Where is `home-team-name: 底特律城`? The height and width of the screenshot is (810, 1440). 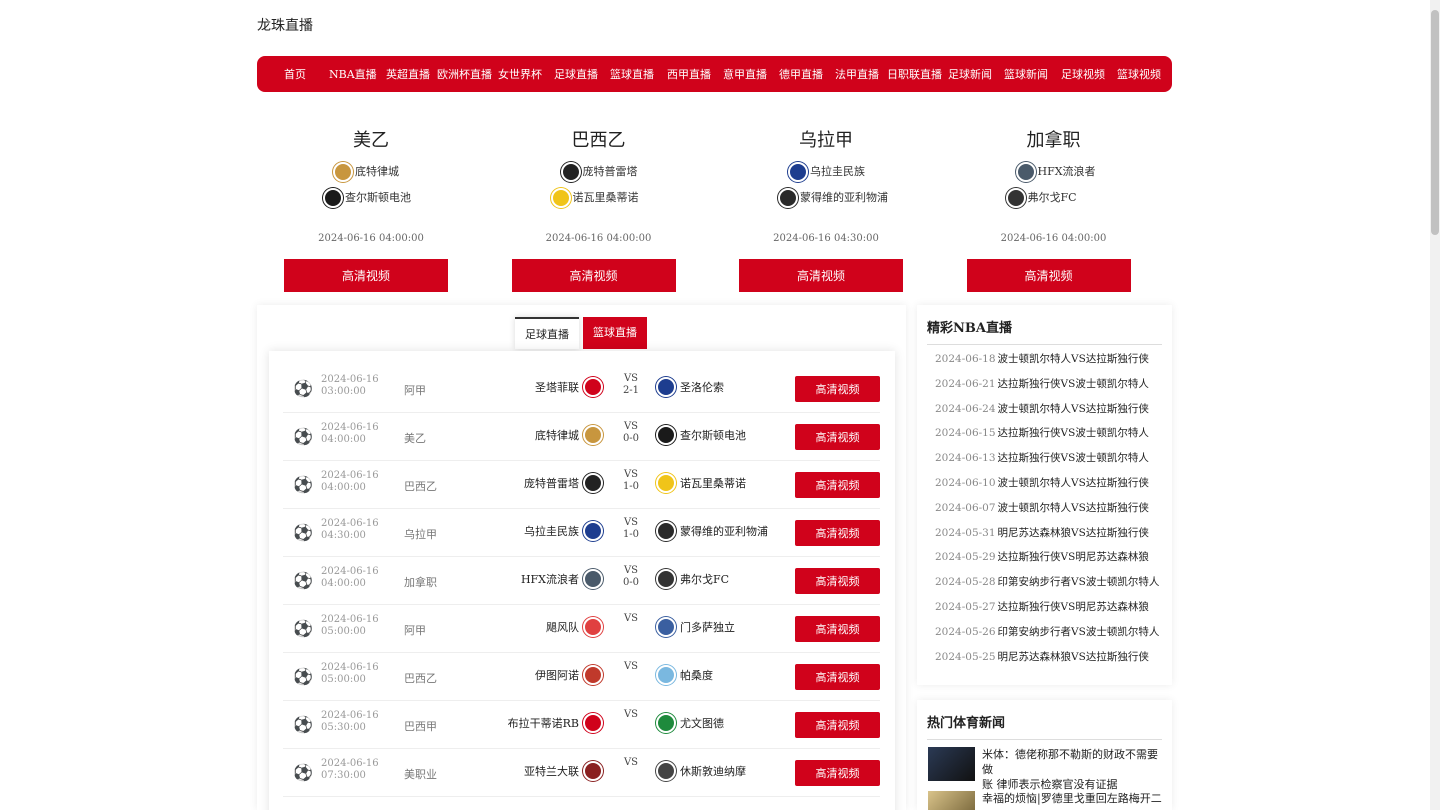
home-team-name: 底特律城 is located at coordinates (557, 435).